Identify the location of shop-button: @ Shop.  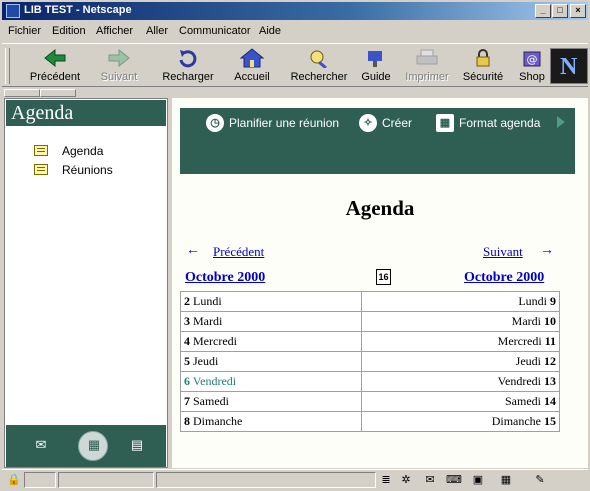
(532, 66).